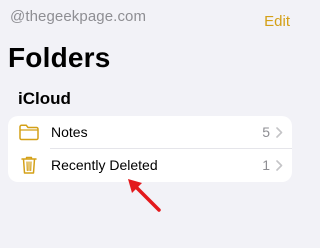 The width and height of the screenshot is (320, 248). Describe the element at coordinates (266, 132) in the screenshot. I see `folder-count: 5` at that location.